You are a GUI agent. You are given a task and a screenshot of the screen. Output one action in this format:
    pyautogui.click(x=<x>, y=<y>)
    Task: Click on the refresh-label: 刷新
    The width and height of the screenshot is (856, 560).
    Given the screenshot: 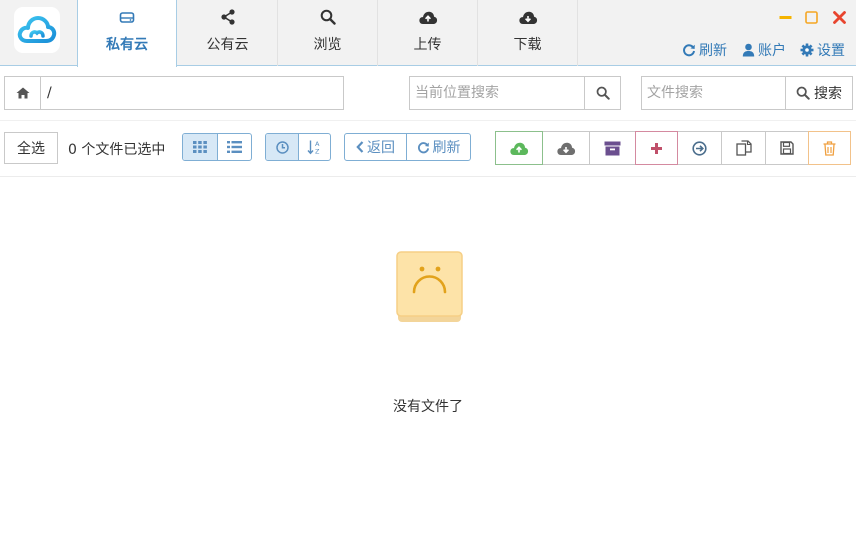 What is the action you would take?
    pyautogui.click(x=446, y=148)
    